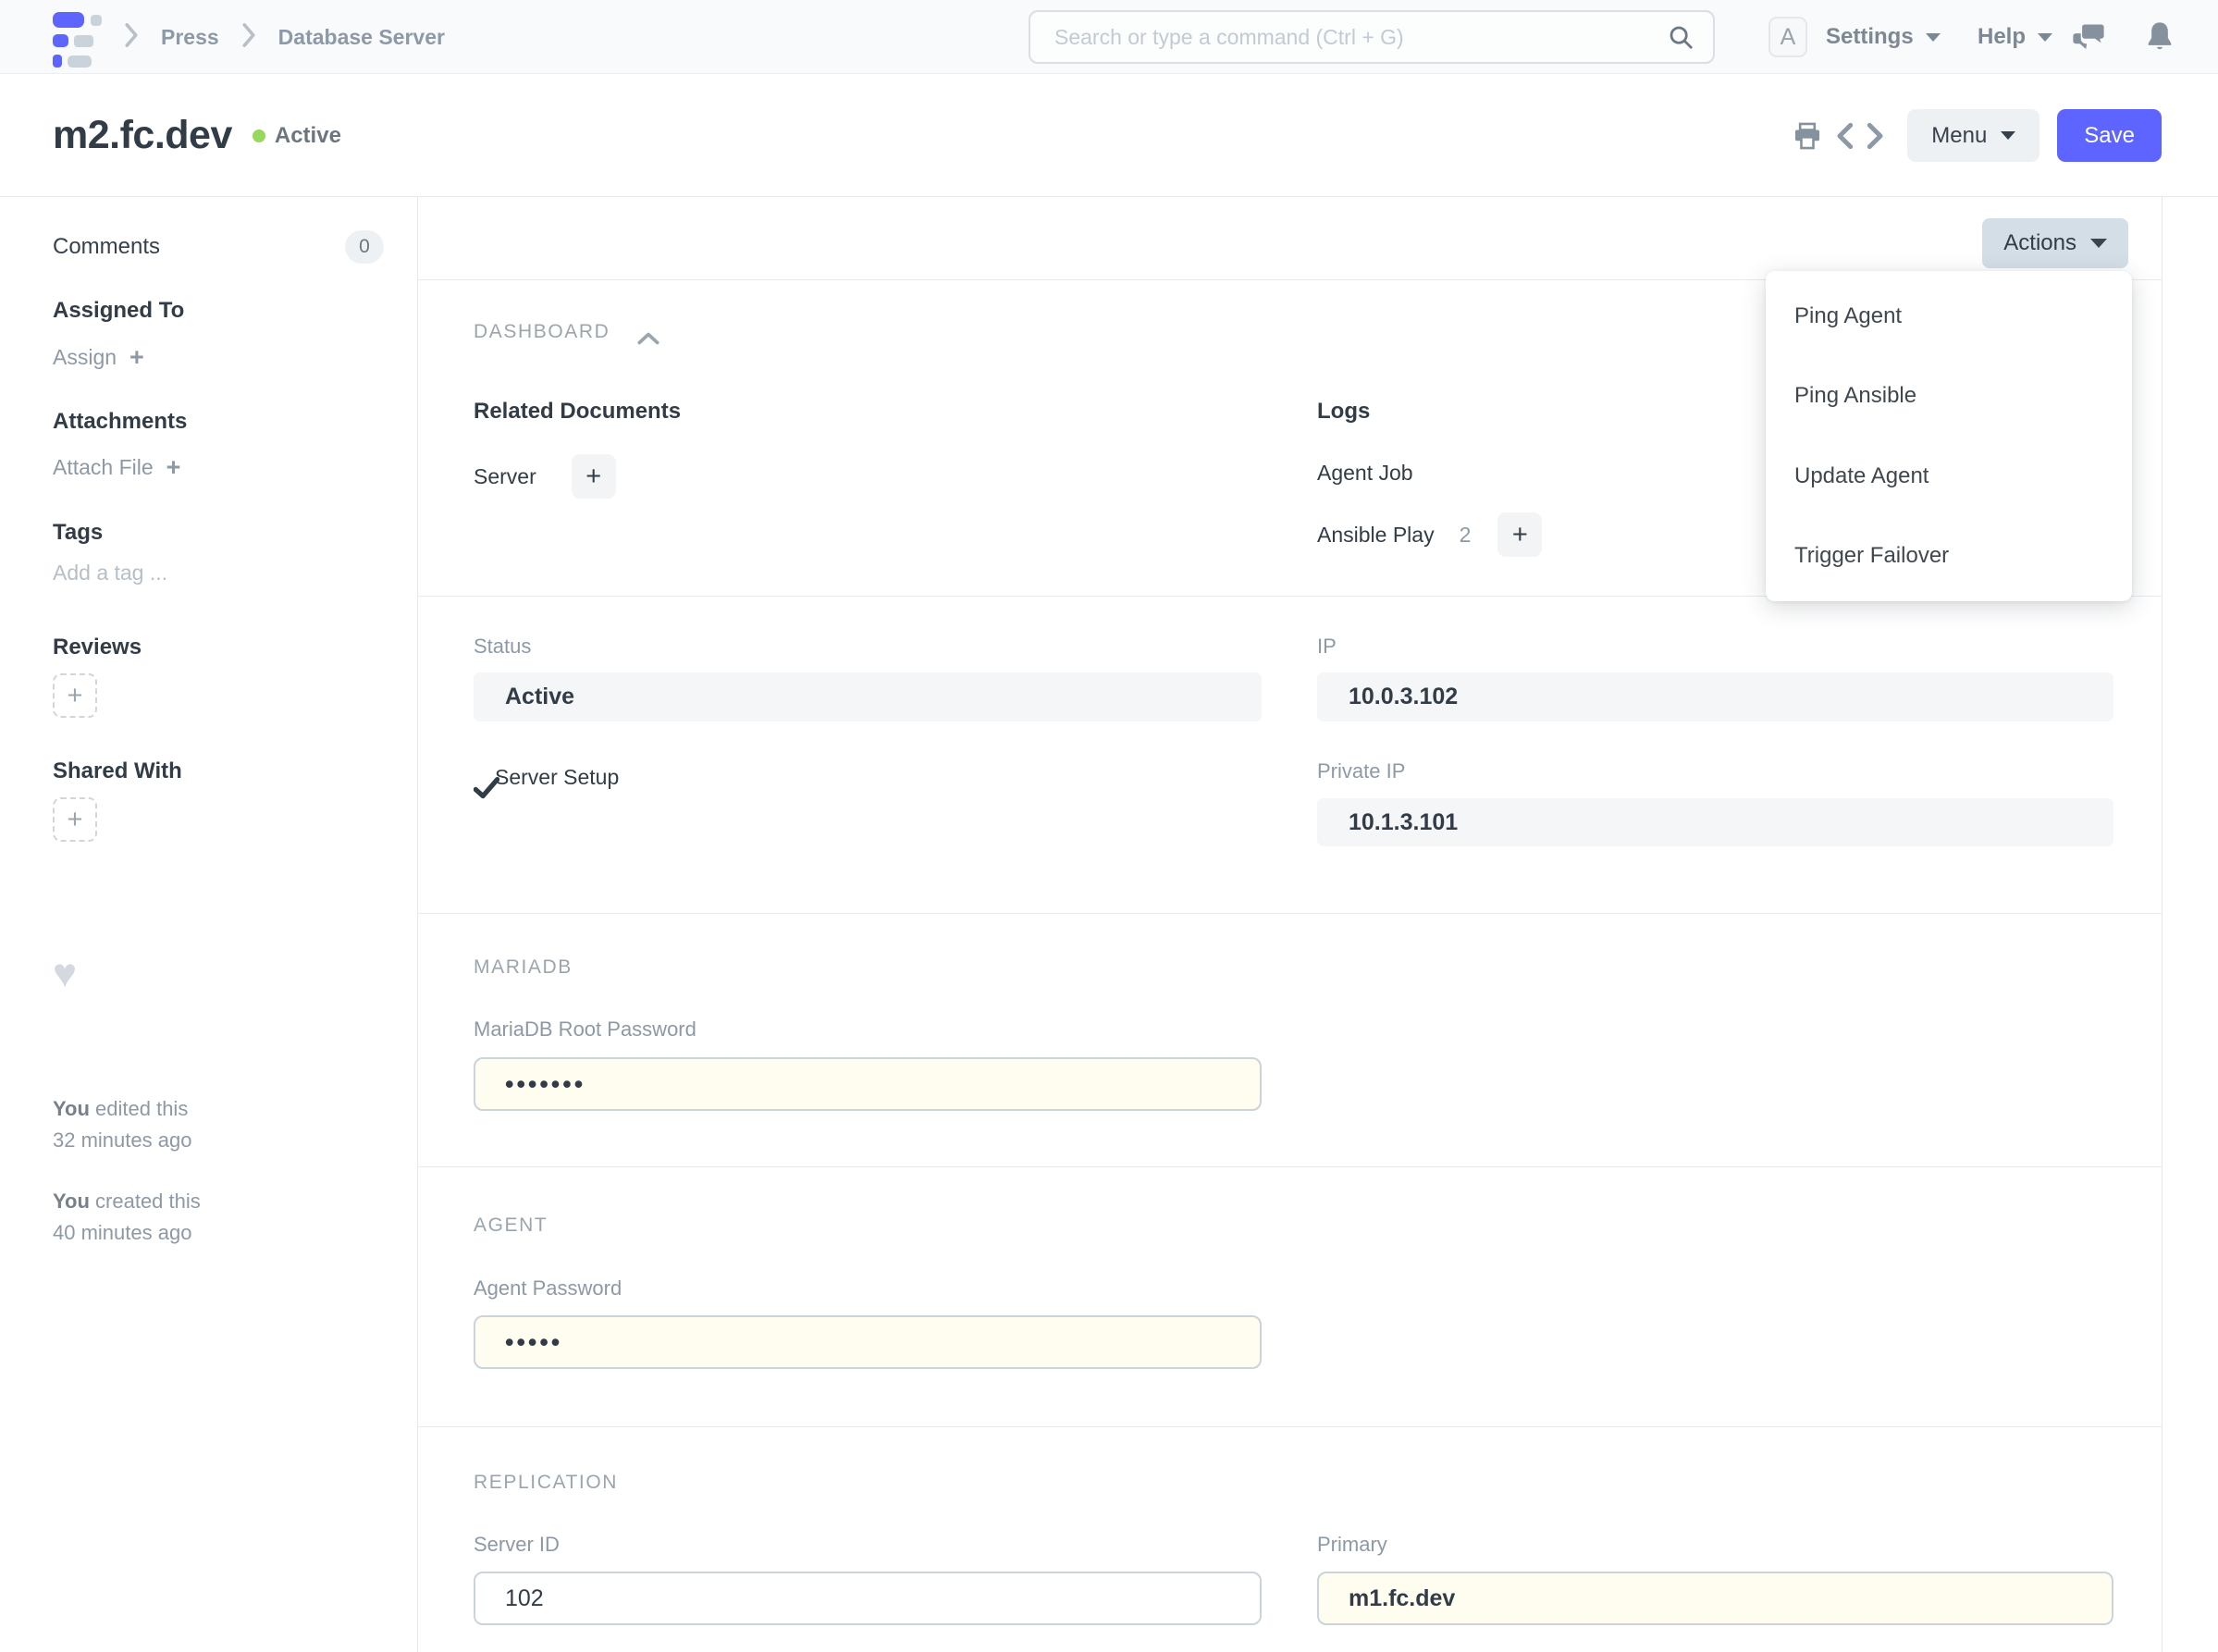  What do you see at coordinates (120, 422) in the screenshot?
I see `attachments-heading: Attachments` at bounding box center [120, 422].